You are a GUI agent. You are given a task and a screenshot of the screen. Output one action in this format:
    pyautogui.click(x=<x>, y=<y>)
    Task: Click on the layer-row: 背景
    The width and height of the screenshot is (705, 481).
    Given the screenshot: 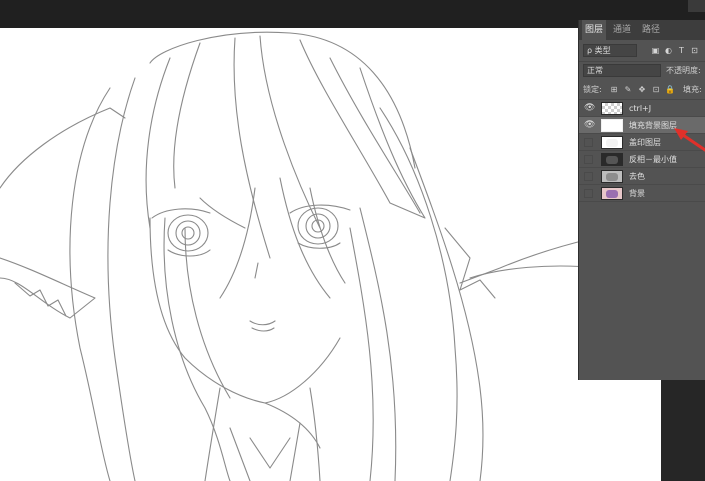 What is the action you would take?
    pyautogui.click(x=642, y=193)
    